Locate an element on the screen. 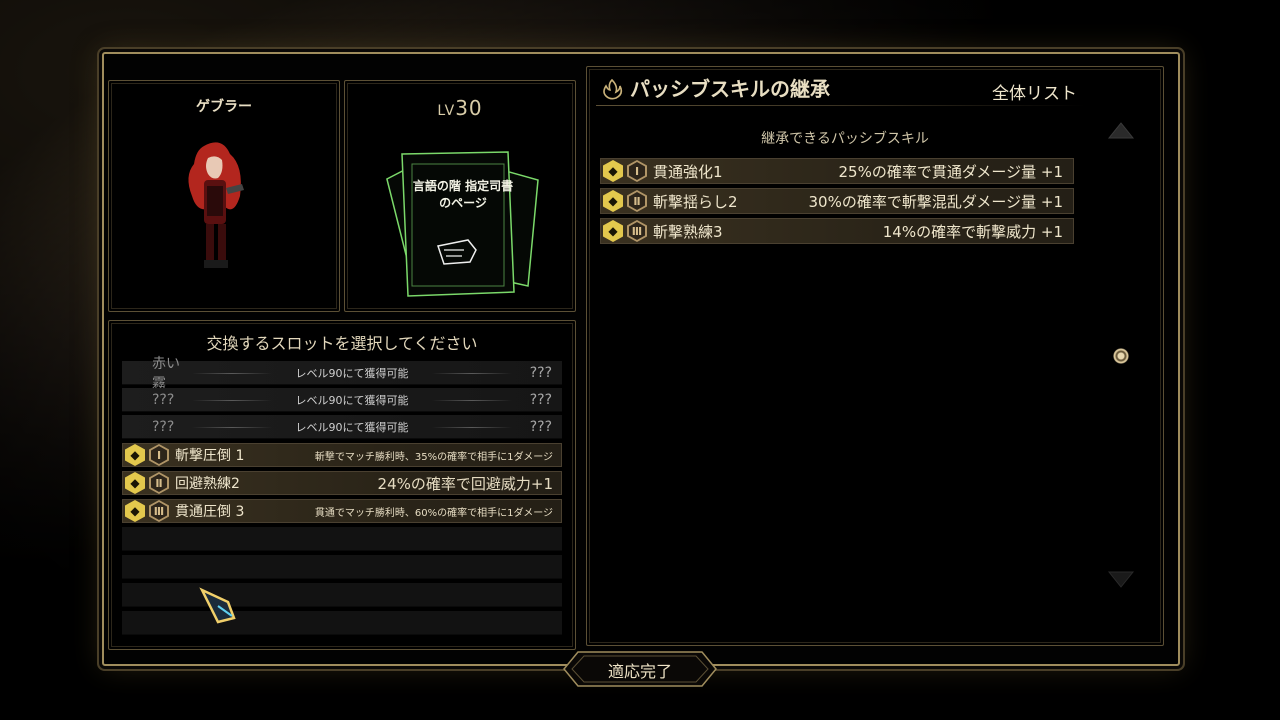 Image resolution: width=1280 pixels, height=720 pixels. skill-name: 斬撃圧倒 1 is located at coordinates (210, 456).